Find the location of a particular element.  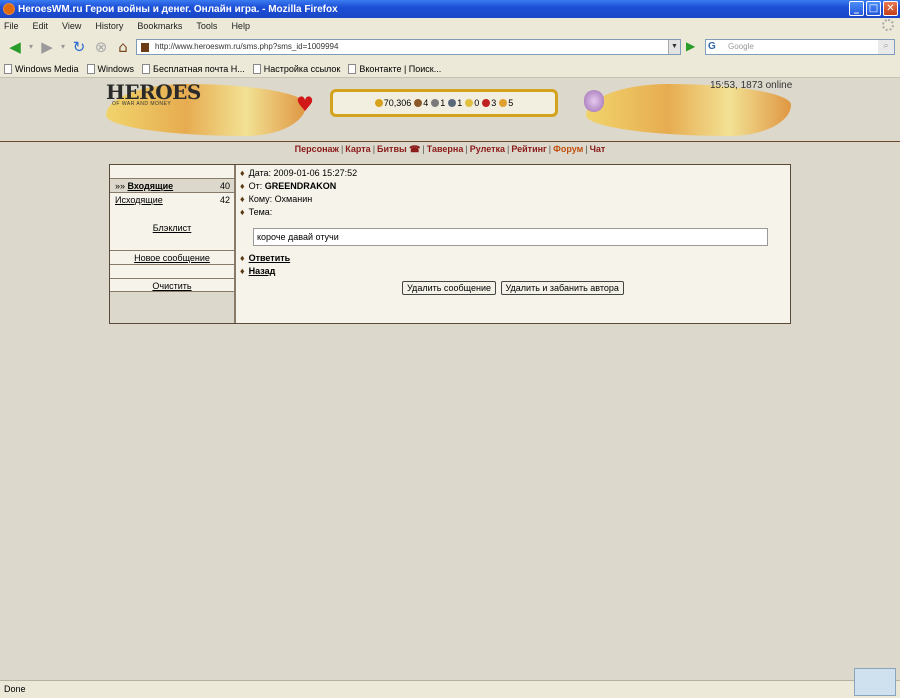

google-icon: G is located at coordinates (712, 46).